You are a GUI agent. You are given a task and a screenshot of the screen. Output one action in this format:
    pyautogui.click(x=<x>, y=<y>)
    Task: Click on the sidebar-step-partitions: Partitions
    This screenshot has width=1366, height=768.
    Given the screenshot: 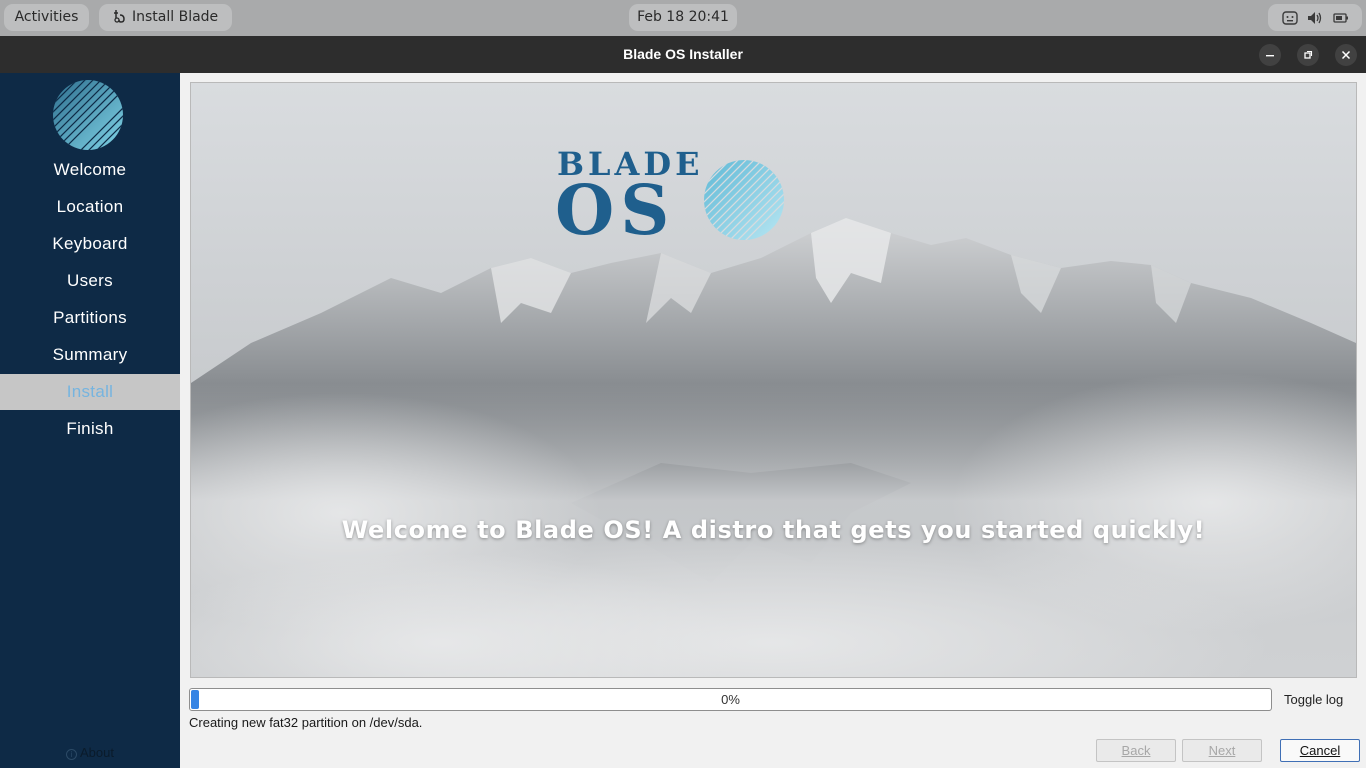 What is the action you would take?
    pyautogui.click(x=90, y=317)
    